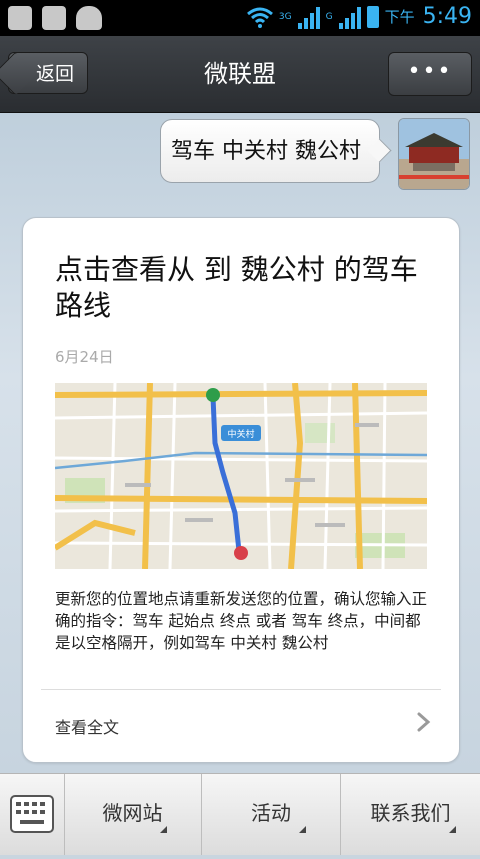 The width and height of the screenshot is (480, 859). Describe the element at coordinates (270, 151) in the screenshot. I see `sent-message-bubble: 驾车 中关村 魏公村` at that location.